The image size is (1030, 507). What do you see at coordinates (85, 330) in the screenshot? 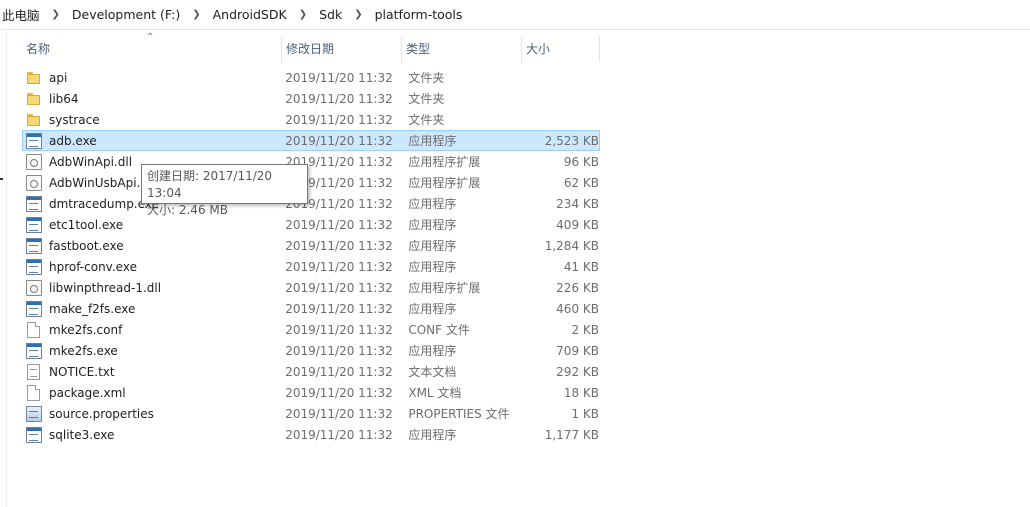
I see `file-name: mke2fs.conf` at bounding box center [85, 330].